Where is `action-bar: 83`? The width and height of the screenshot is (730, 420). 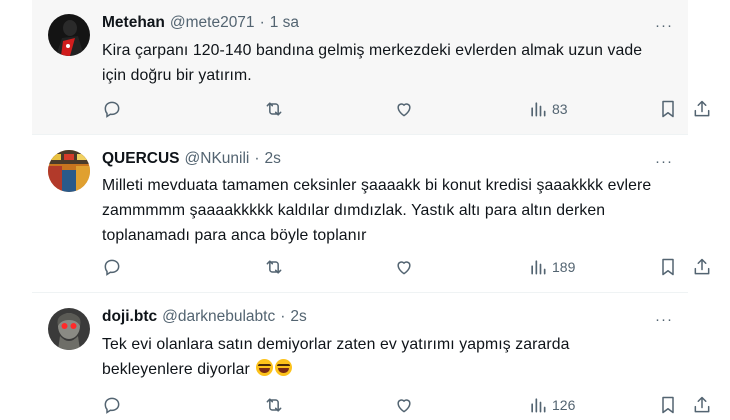 action-bar: 83 is located at coordinates (401, 109).